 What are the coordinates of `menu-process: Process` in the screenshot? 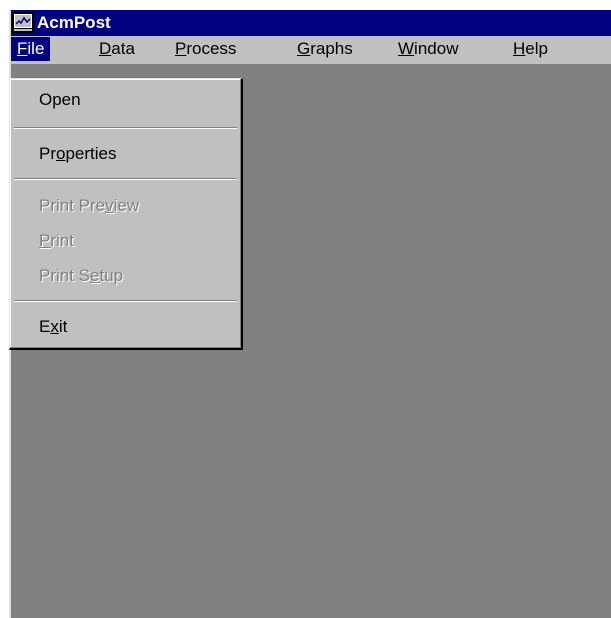 It's located at (205, 49).